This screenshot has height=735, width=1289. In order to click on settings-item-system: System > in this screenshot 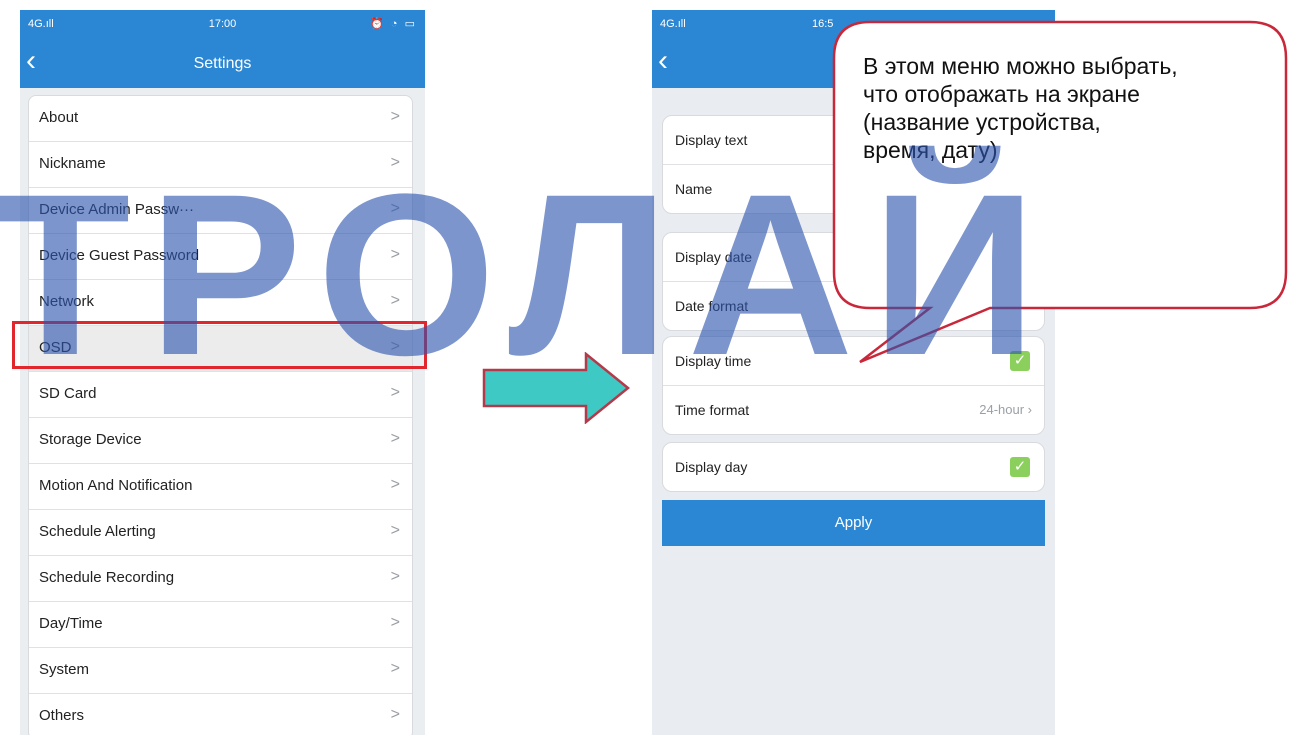, I will do `click(220, 671)`.